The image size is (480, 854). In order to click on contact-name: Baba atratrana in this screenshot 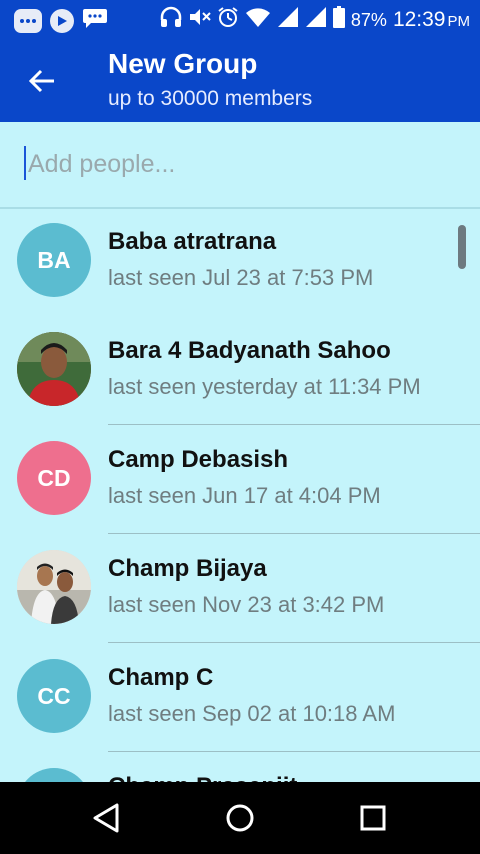, I will do `click(192, 241)`.